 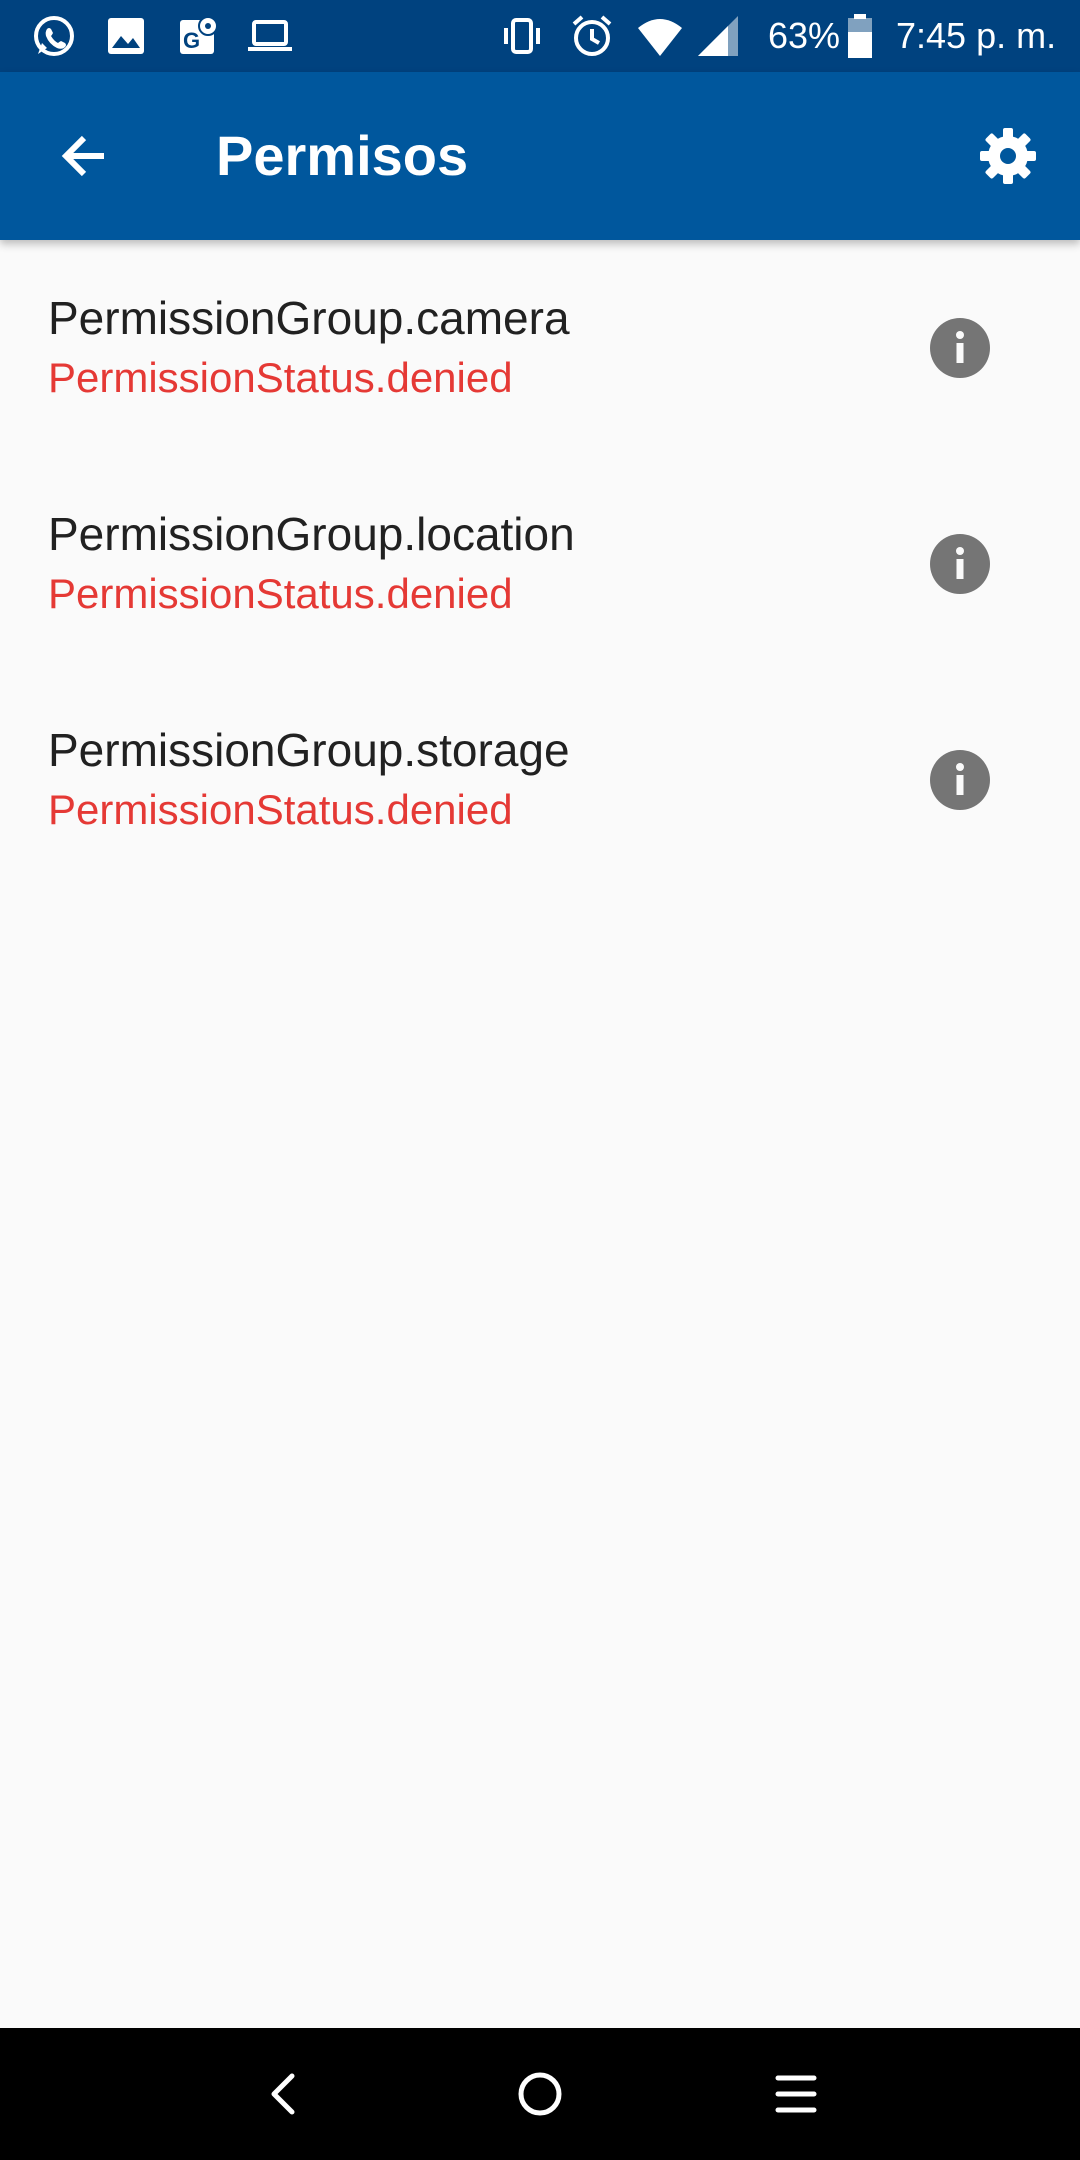 What do you see at coordinates (342, 155) in the screenshot?
I see `page-title: Permisos` at bounding box center [342, 155].